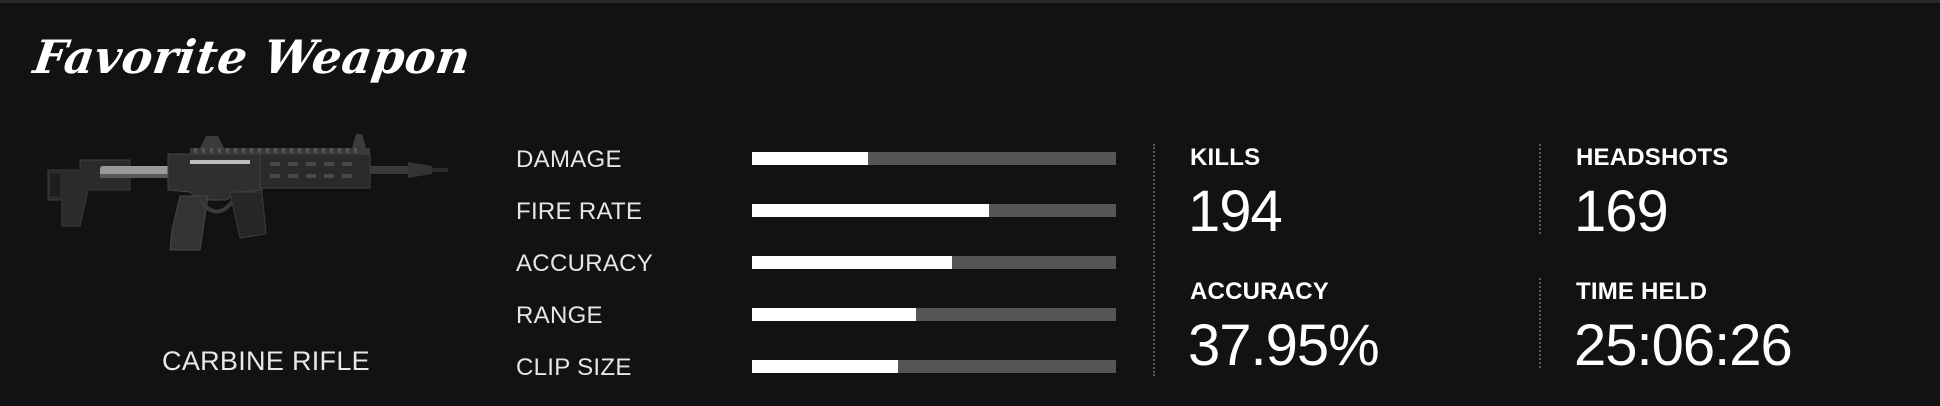  What do you see at coordinates (585, 263) in the screenshot?
I see `attribute-label-accuracy: ACCURACY` at bounding box center [585, 263].